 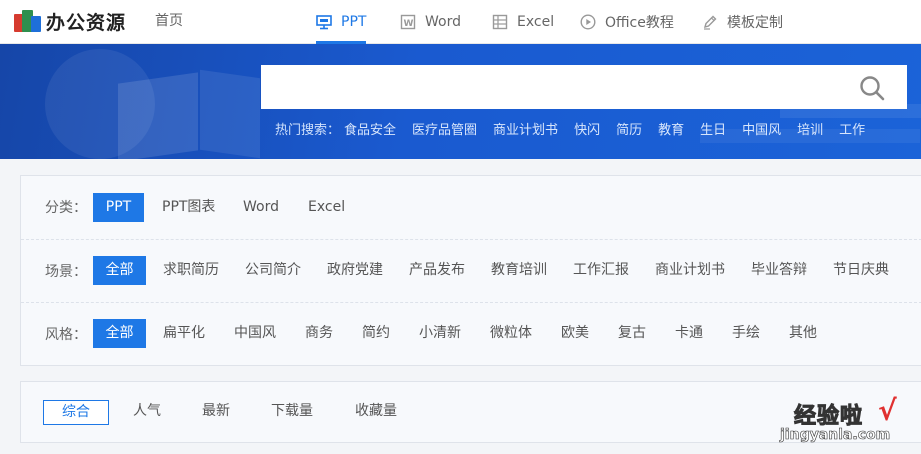 What do you see at coordinates (86, 22) in the screenshot?
I see `logo-text: 办公资源` at bounding box center [86, 22].